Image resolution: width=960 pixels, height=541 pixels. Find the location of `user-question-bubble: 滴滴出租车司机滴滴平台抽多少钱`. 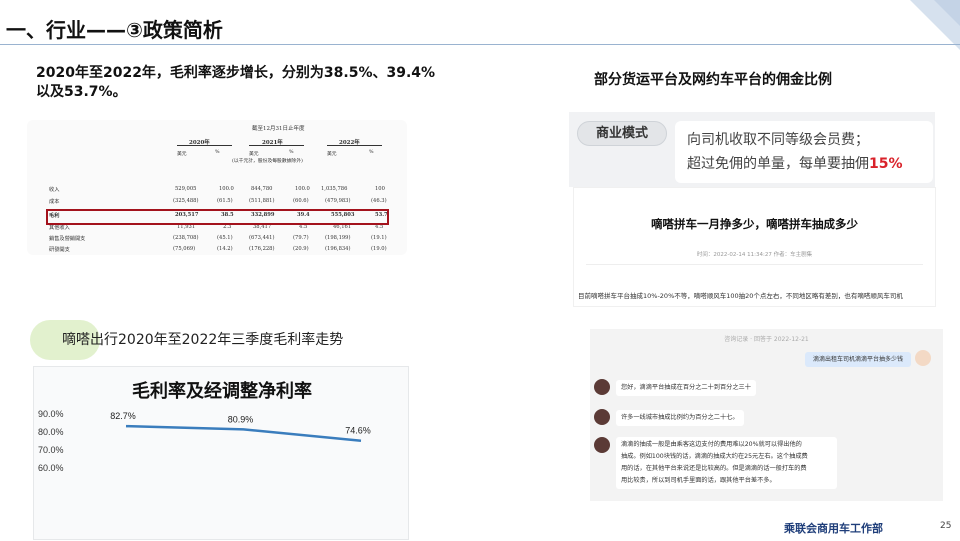

user-question-bubble: 滴滴出租车司机滴滴平台抽多少钱 is located at coordinates (857, 359).